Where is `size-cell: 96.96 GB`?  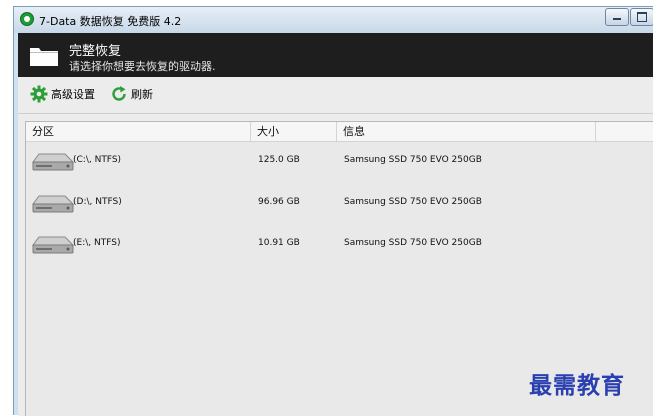
size-cell: 96.96 GB is located at coordinates (279, 202).